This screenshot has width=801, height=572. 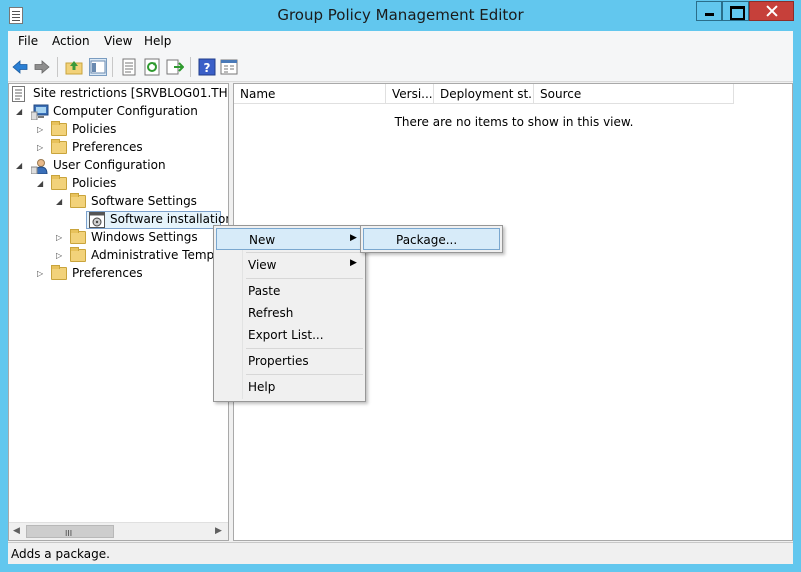 What do you see at coordinates (16, 531) in the screenshot?
I see `scroll-left-icon: ◀` at bounding box center [16, 531].